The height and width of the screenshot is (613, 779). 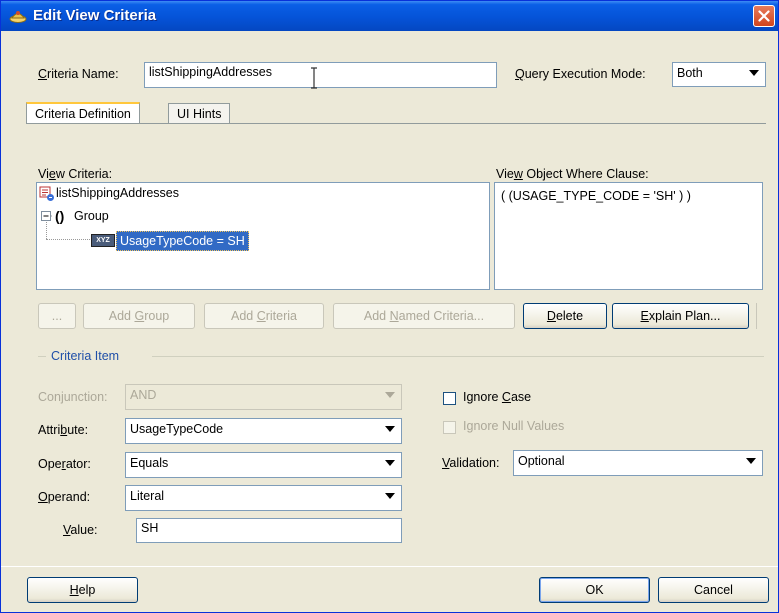 I want to click on tab-ui-hints-label: UI Hints, so click(x=199, y=114).